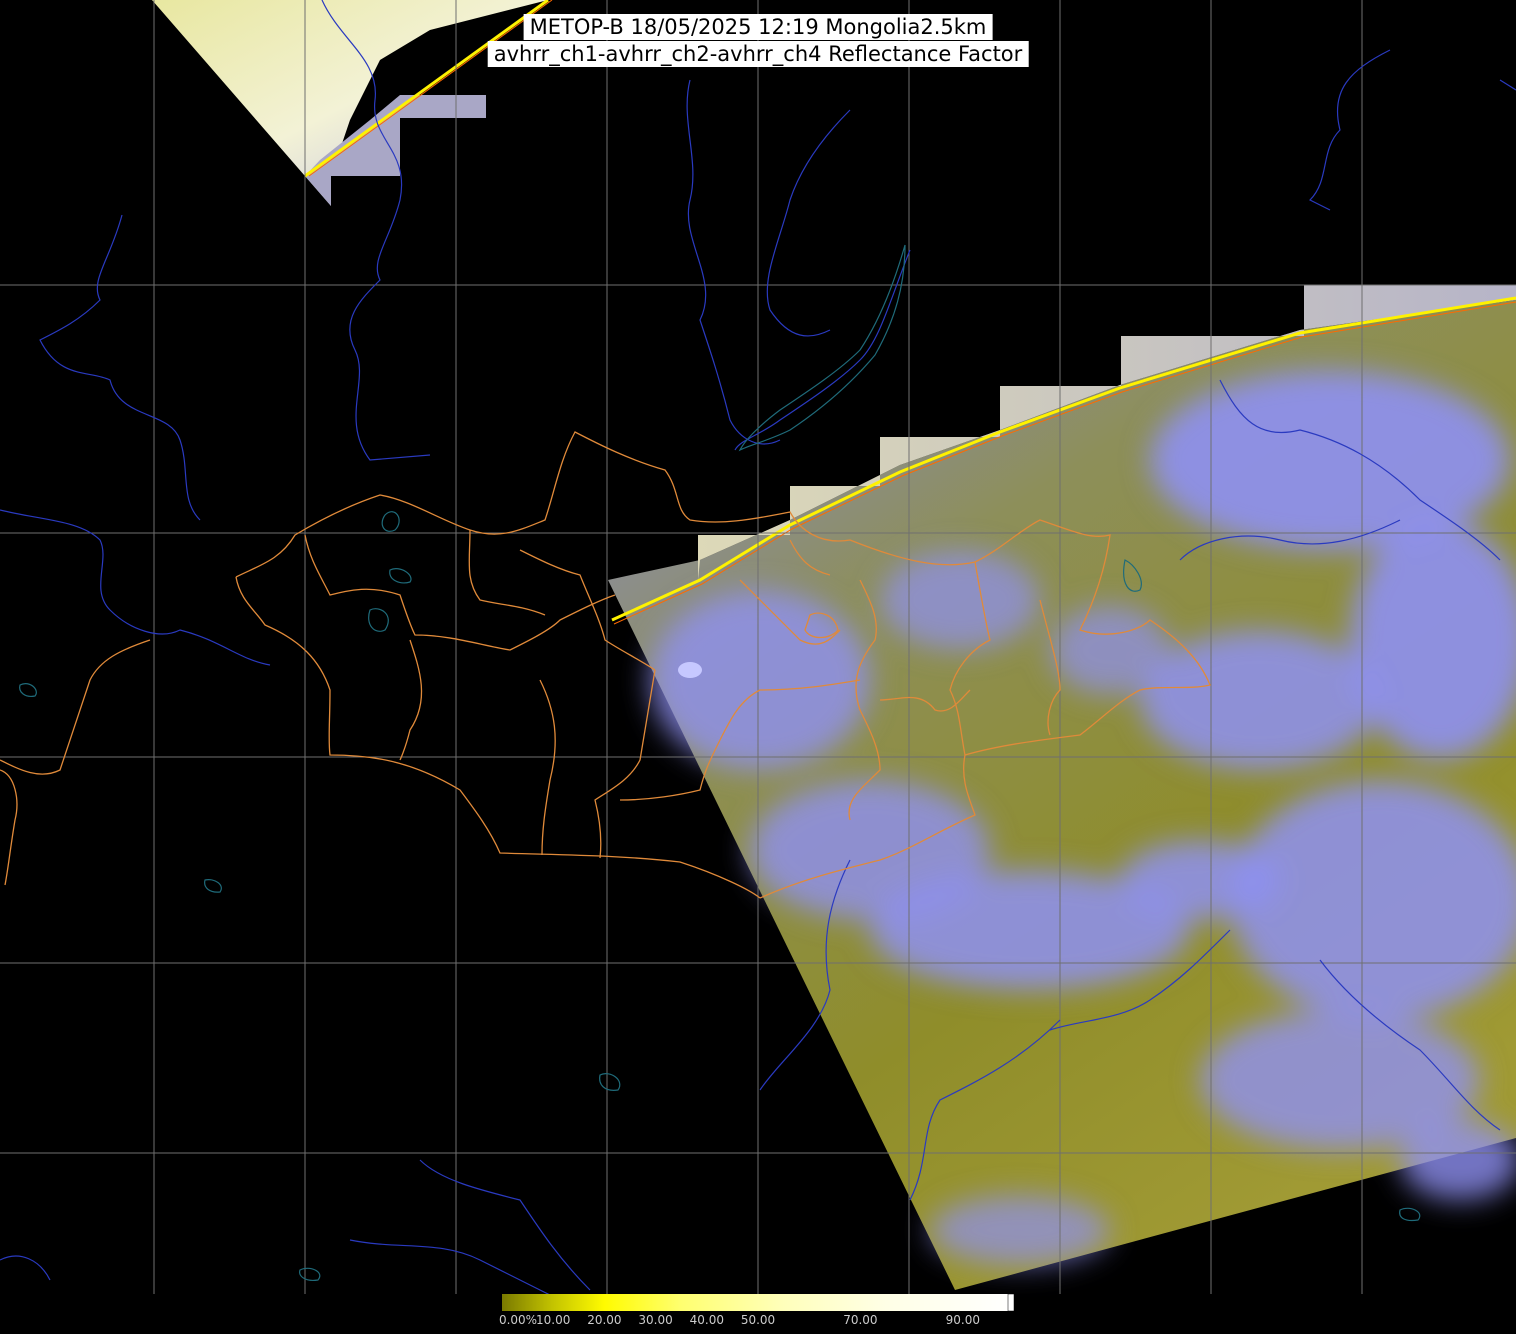 This screenshot has height=1334, width=1516. What do you see at coordinates (553, 1320) in the screenshot?
I see `colorbar-tick-label: 10.00` at bounding box center [553, 1320].